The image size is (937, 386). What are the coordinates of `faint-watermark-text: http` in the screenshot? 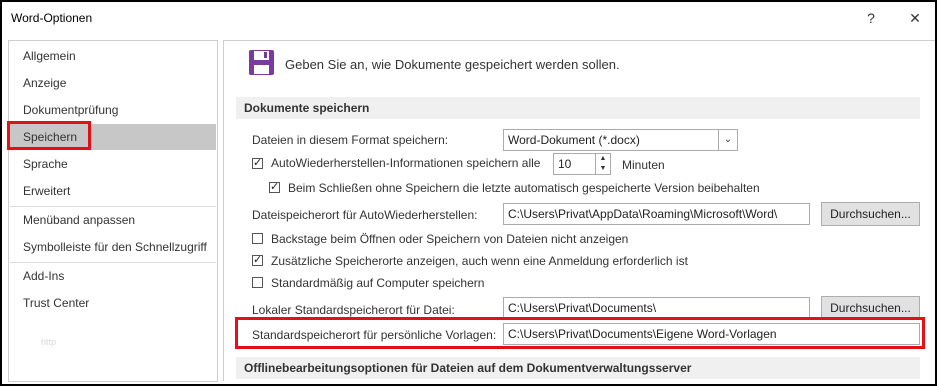 It's located at (49, 342).